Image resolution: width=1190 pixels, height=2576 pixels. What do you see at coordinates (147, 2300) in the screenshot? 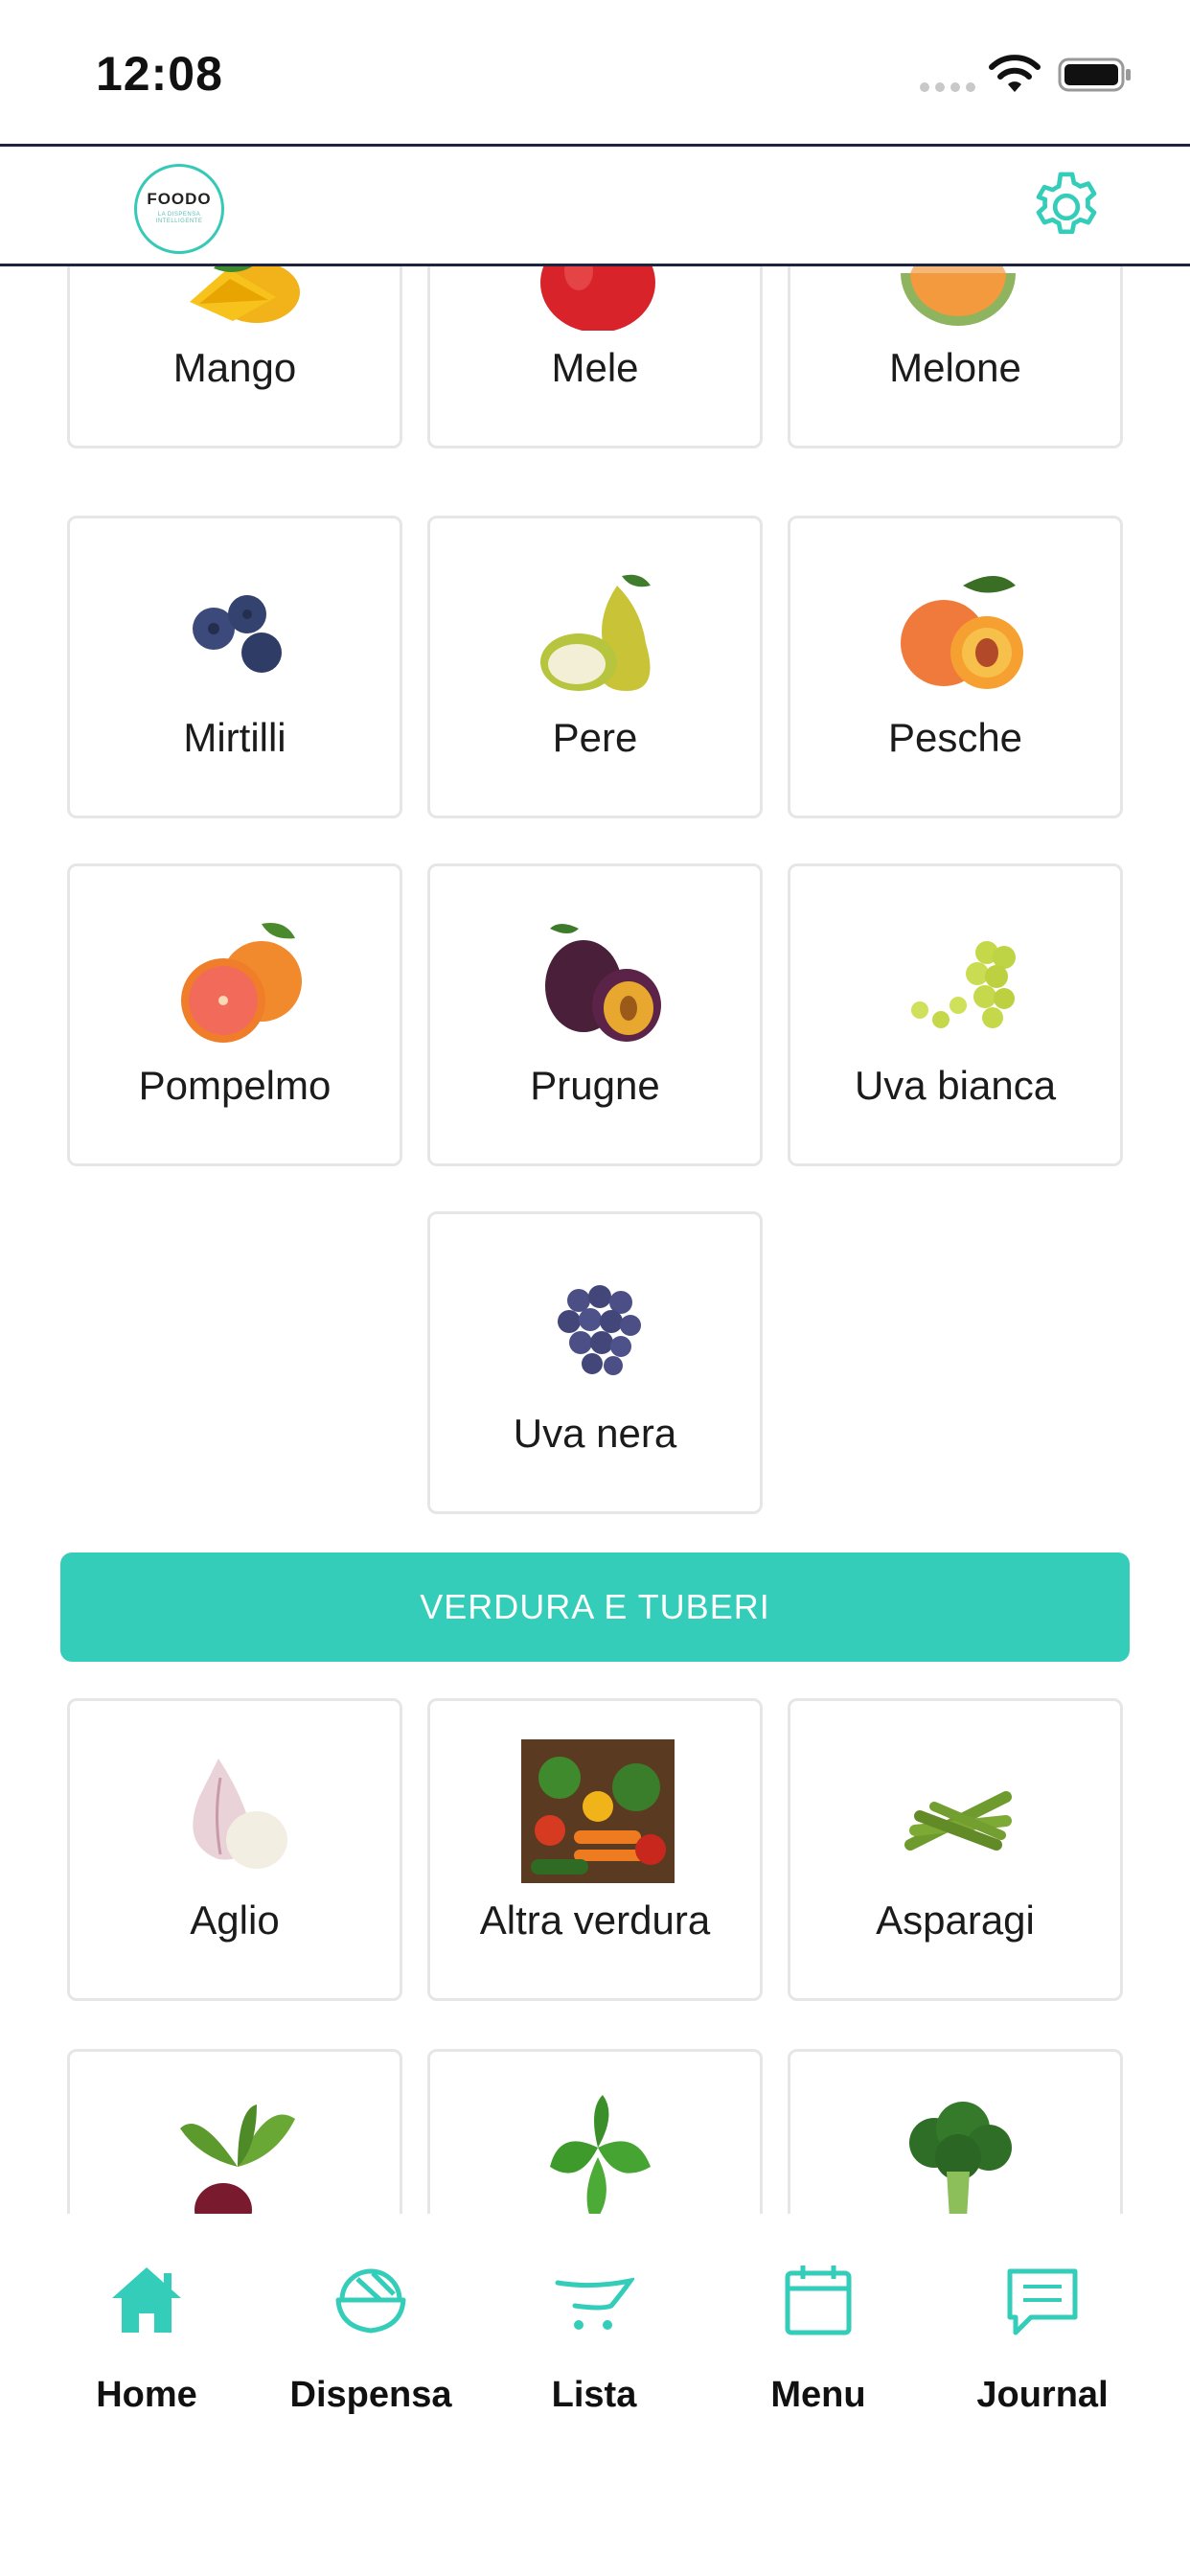
I see `home-icon` at bounding box center [147, 2300].